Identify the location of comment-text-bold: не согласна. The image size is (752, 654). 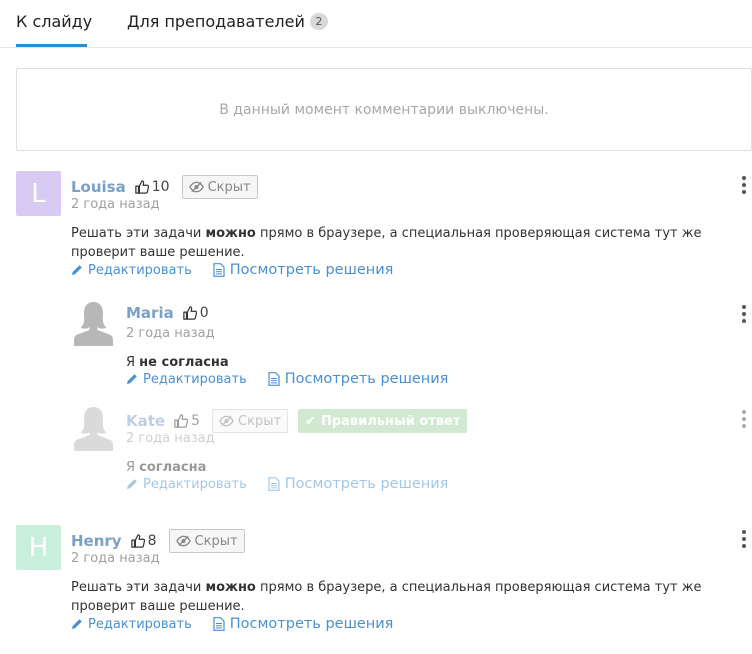
(184, 362).